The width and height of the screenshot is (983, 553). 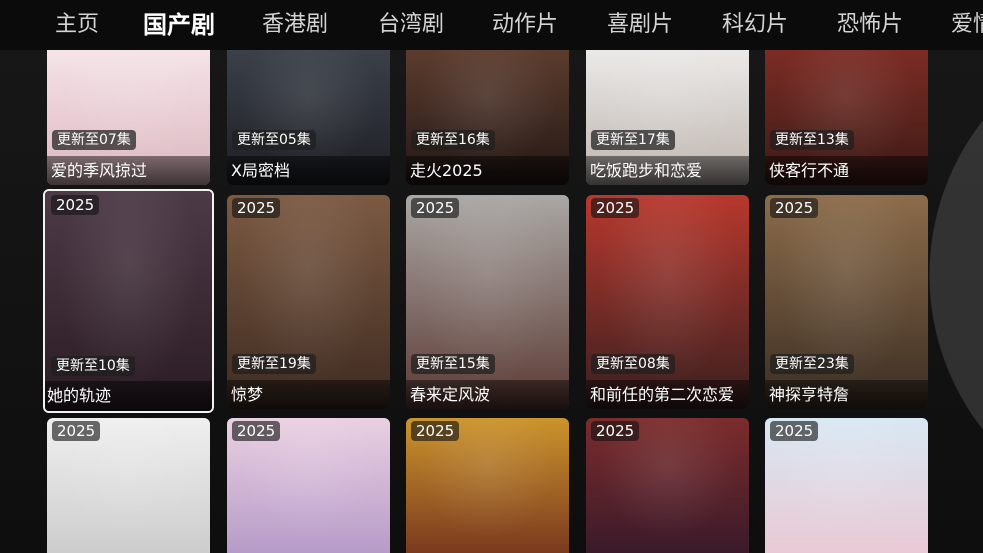 What do you see at coordinates (247, 394) in the screenshot?
I see `media-title: 惊梦` at bounding box center [247, 394].